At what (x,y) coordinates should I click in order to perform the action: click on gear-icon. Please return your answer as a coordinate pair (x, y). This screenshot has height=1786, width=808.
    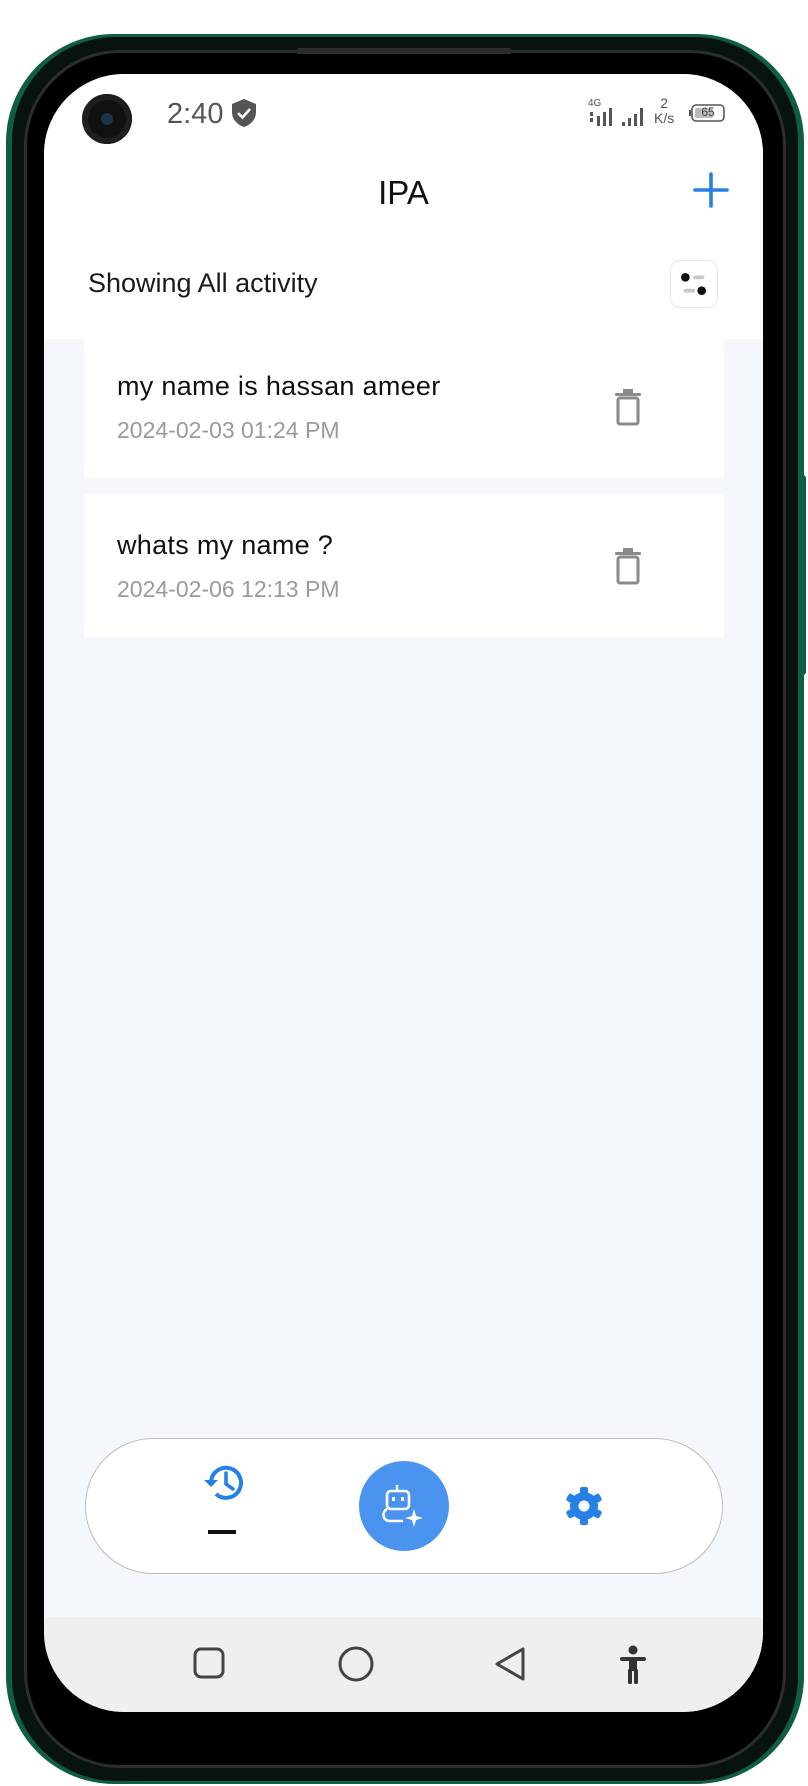
    Looking at the image, I should click on (584, 1506).